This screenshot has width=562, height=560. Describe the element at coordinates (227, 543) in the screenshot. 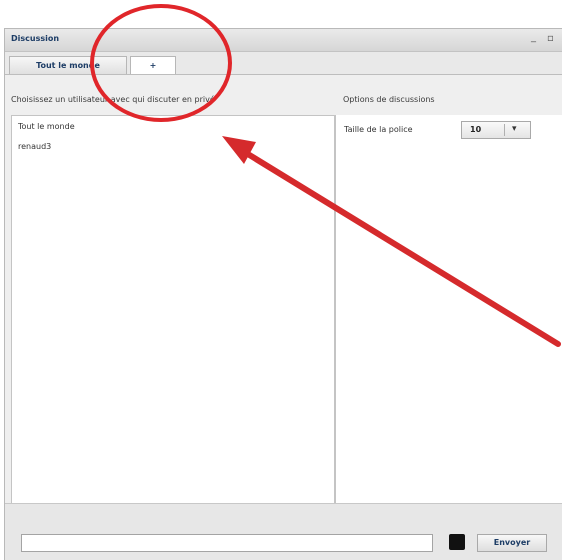

I see `message-input` at that location.